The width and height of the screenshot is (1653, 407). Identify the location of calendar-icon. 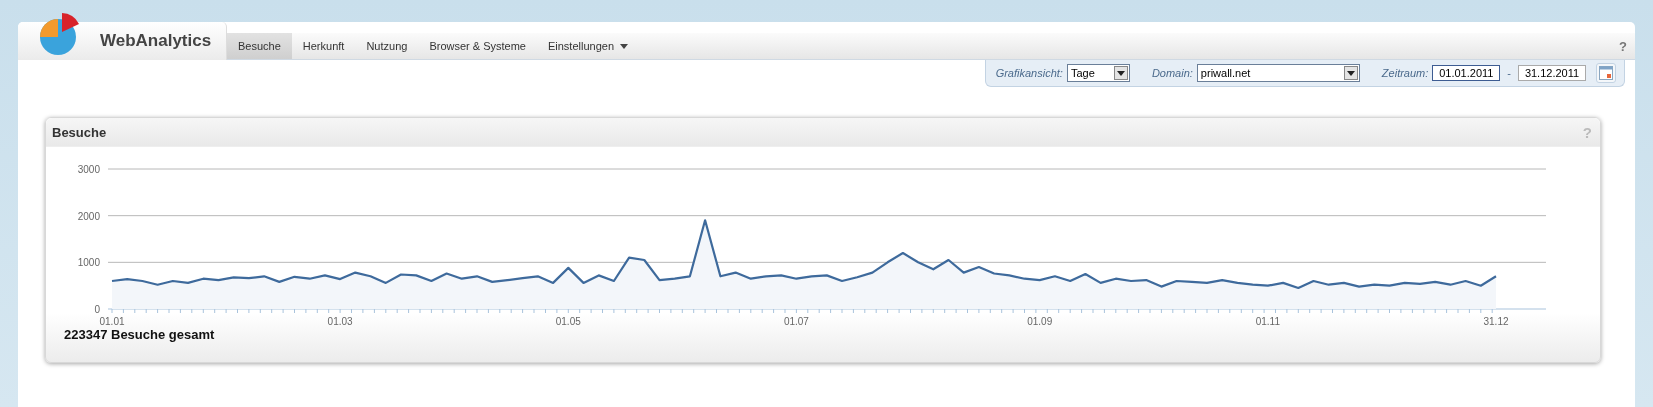
(1606, 73).